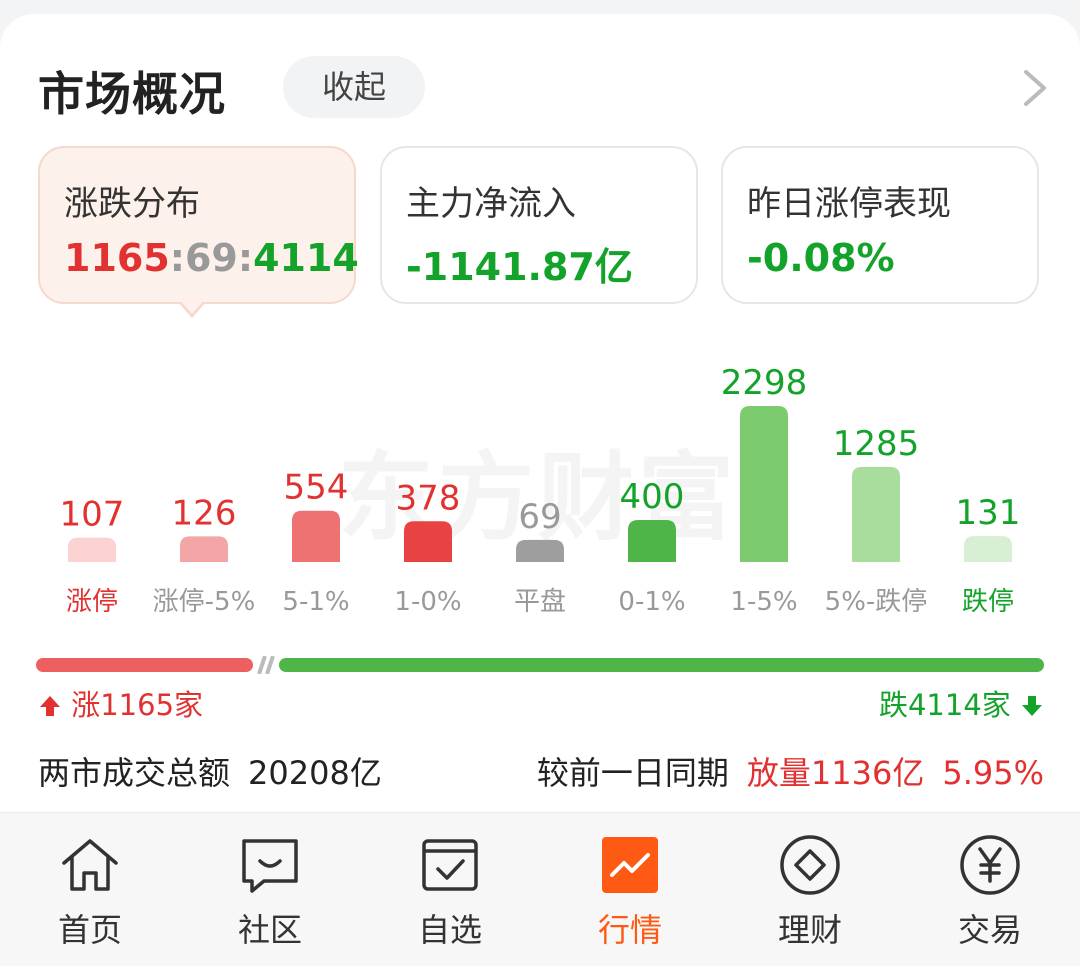  What do you see at coordinates (988, 602) in the screenshot?
I see `category-label: 跌停` at bounding box center [988, 602].